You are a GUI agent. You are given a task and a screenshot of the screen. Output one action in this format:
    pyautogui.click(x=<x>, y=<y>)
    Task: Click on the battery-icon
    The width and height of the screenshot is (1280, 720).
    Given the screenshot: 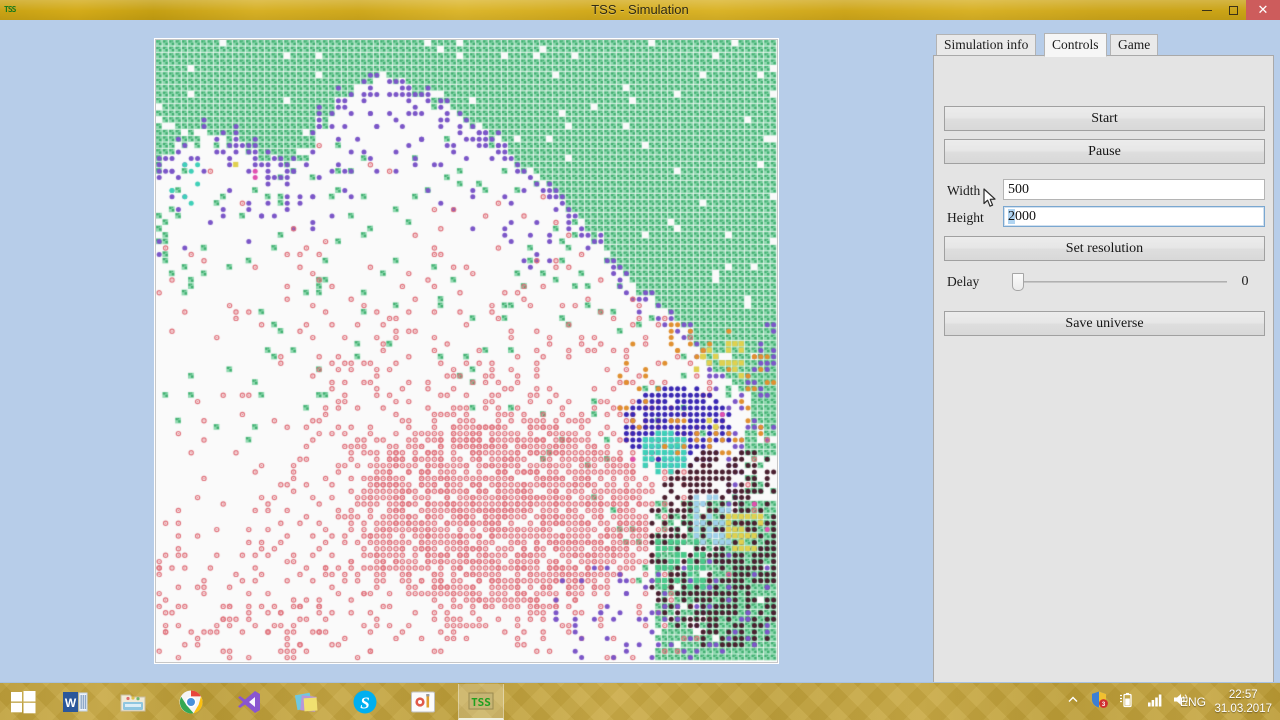 What is the action you would take?
    pyautogui.click(x=1126, y=700)
    